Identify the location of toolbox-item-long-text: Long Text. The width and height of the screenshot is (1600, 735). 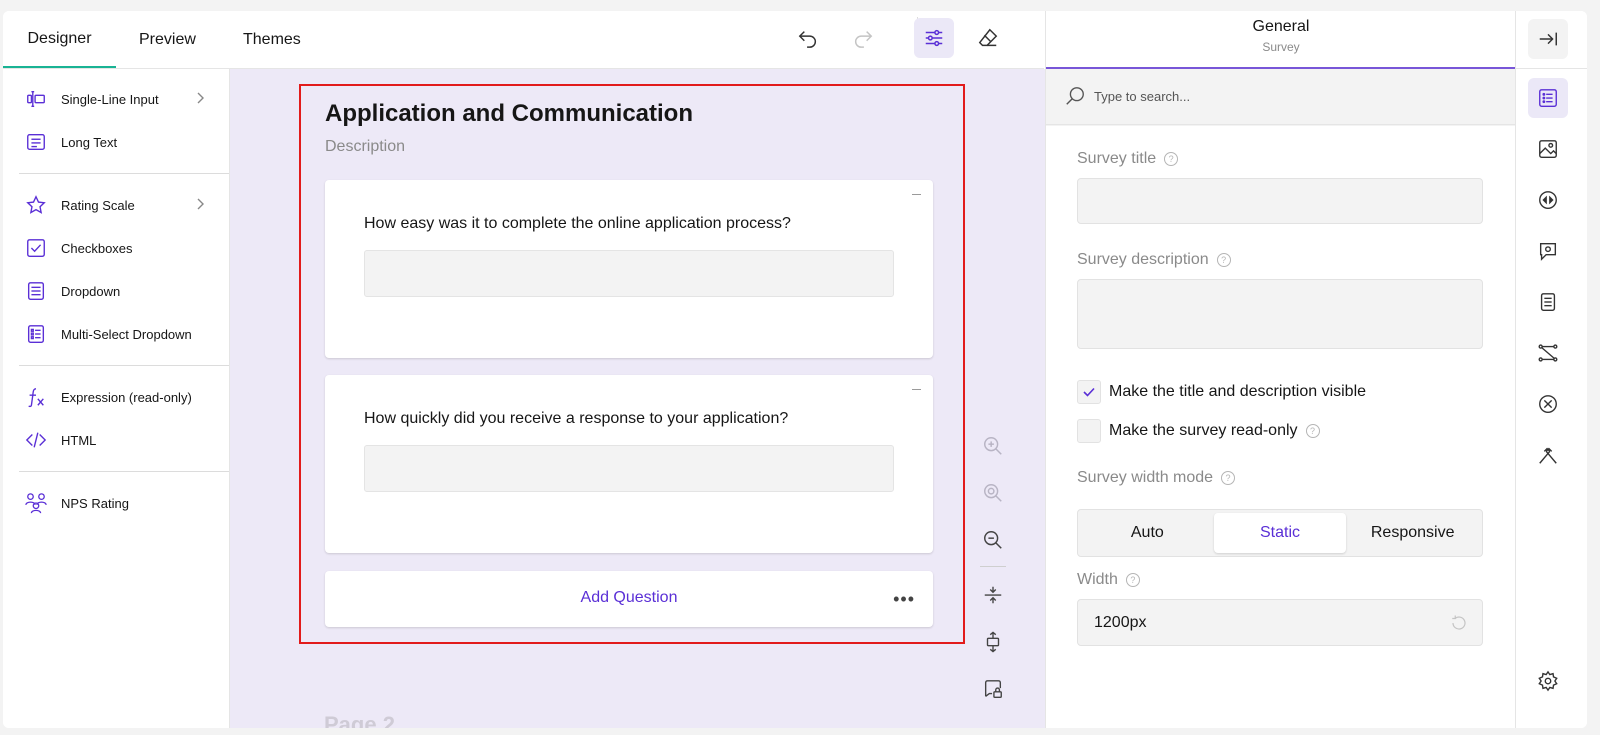
(118, 142).